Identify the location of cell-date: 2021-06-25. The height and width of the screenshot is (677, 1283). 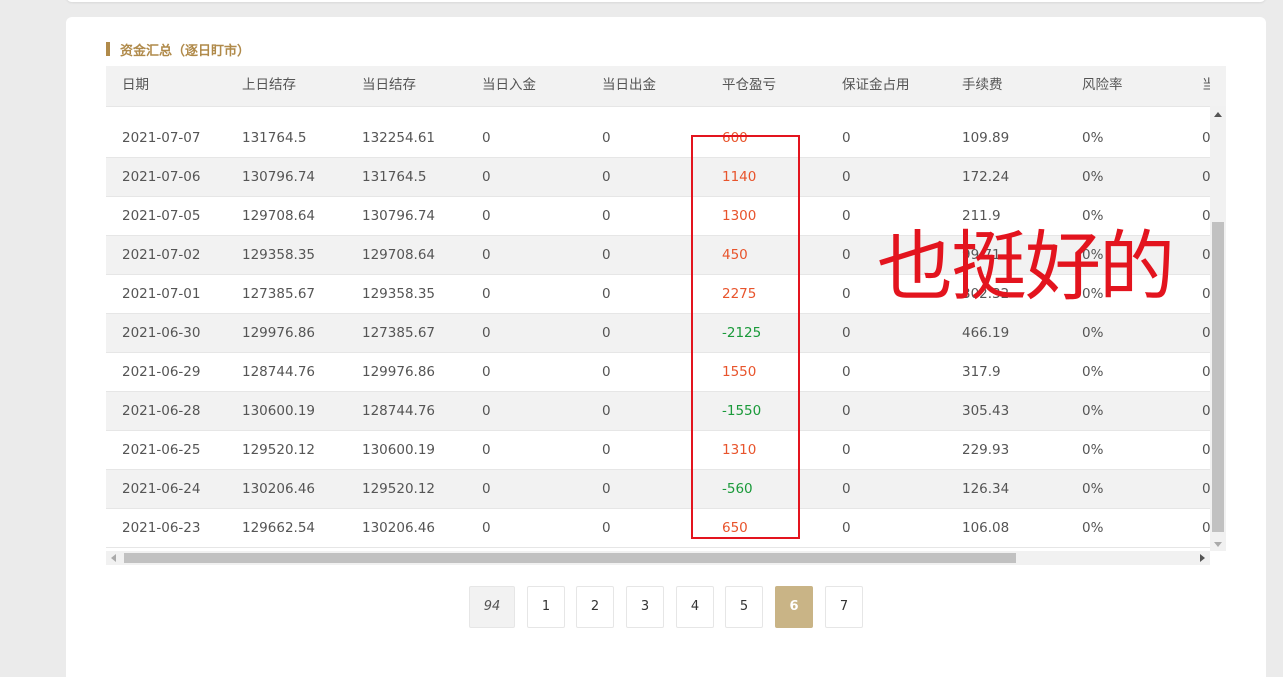
(161, 450).